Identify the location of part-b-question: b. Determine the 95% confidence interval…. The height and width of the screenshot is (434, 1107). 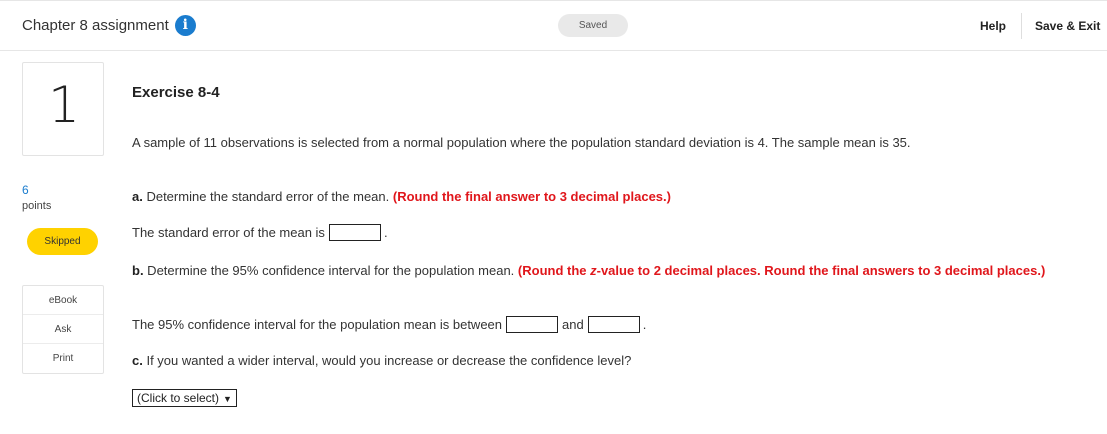
(602, 271).